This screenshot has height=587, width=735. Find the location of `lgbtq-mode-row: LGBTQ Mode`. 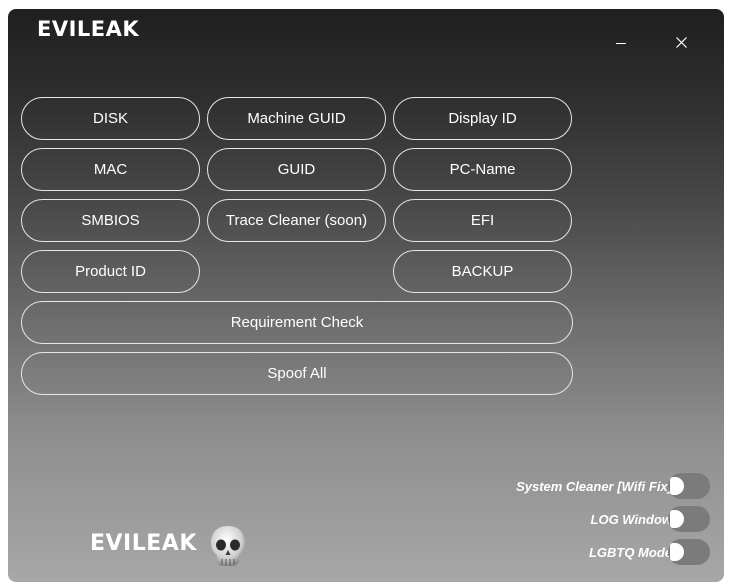

lgbtq-mode-row: LGBTQ Mode is located at coordinates (649, 552).